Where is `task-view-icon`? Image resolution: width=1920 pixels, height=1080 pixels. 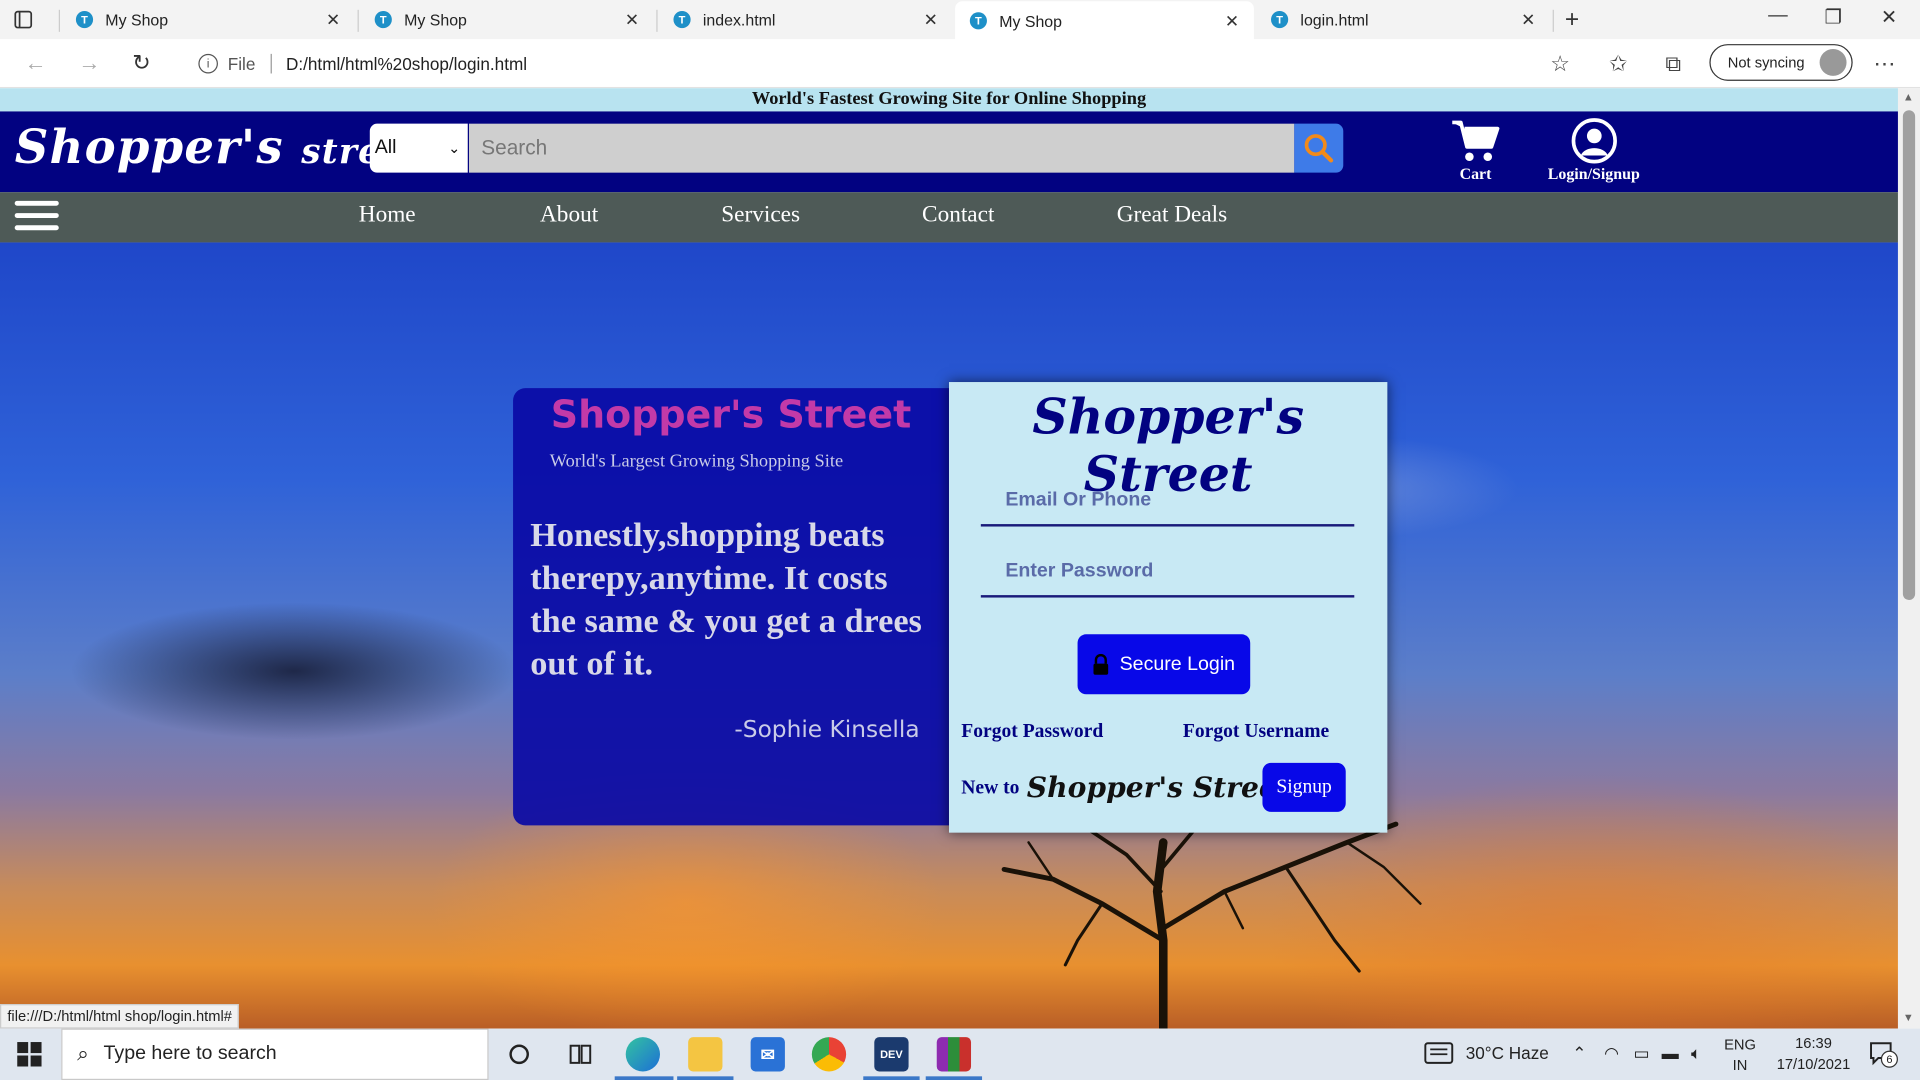
task-view-icon is located at coordinates (580, 1054).